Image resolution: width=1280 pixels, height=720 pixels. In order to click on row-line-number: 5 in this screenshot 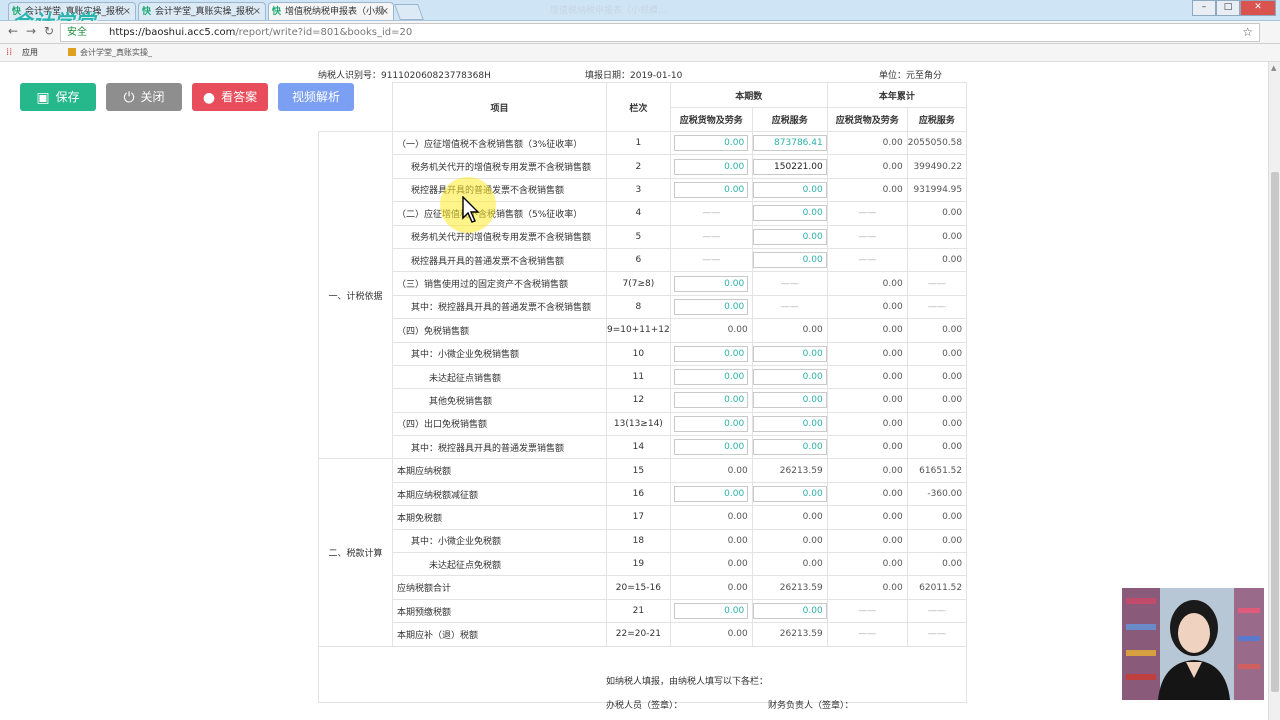, I will do `click(638, 236)`.